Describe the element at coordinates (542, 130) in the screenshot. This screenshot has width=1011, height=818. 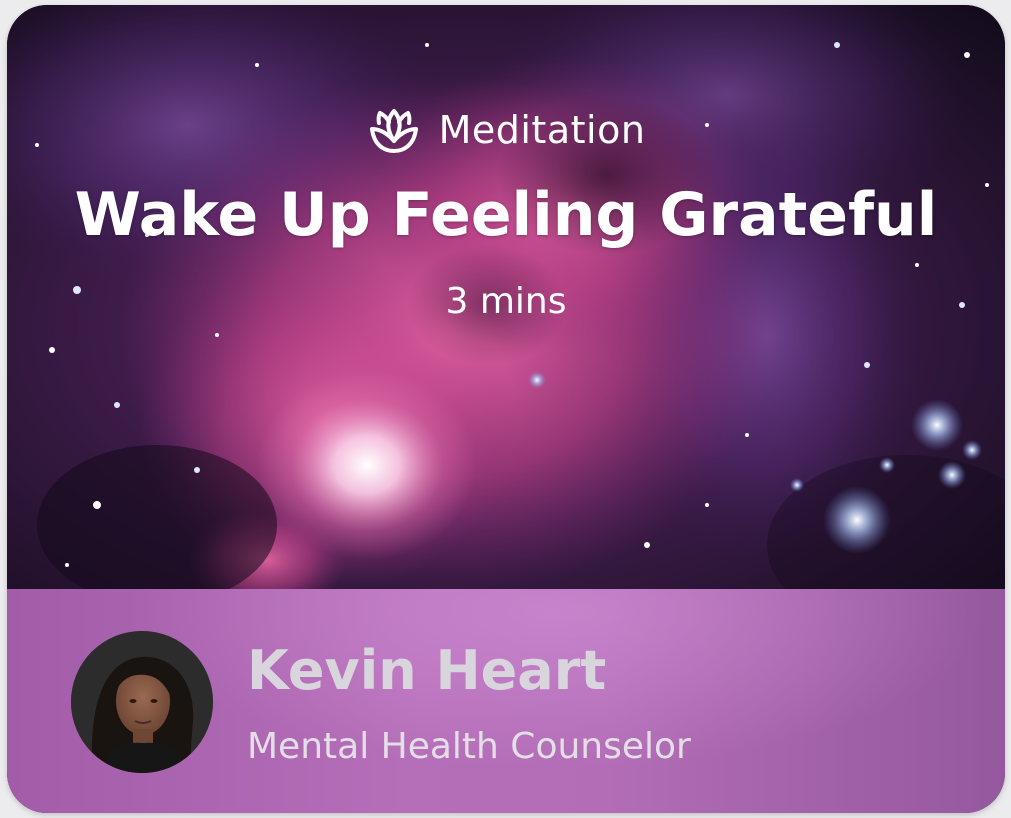
I see `category-label: Meditation` at that location.